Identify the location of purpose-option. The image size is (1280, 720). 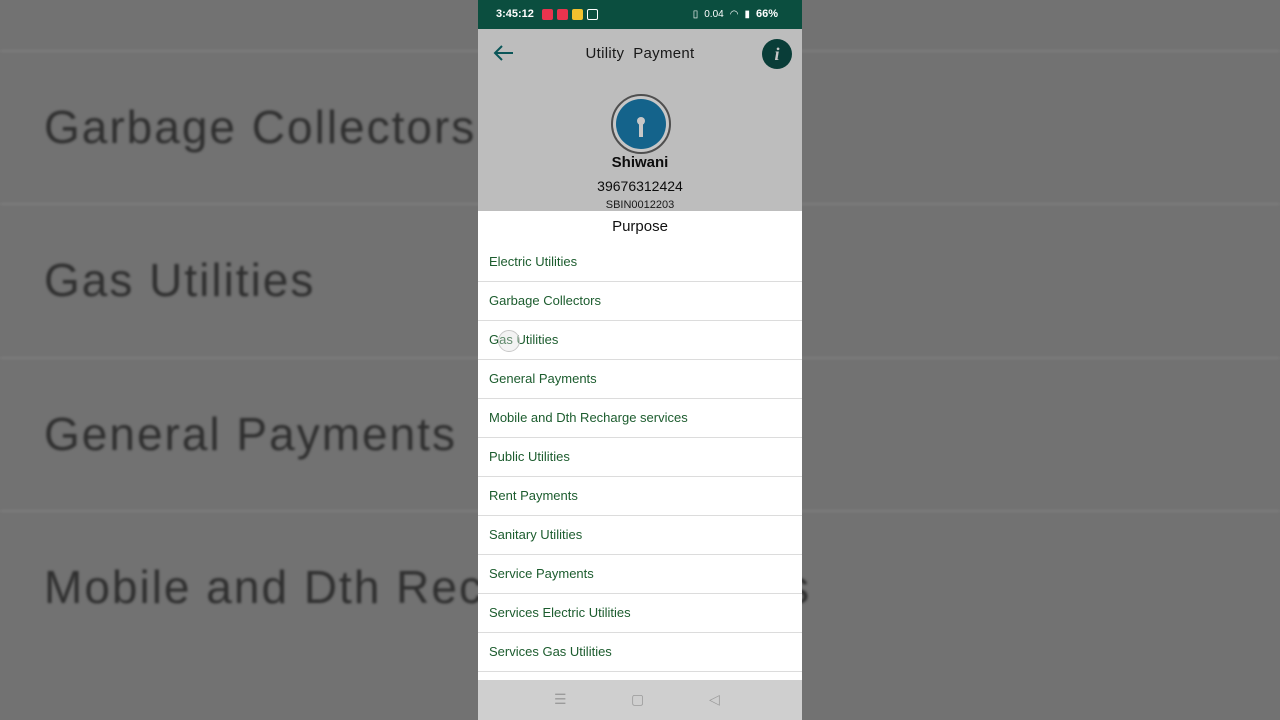
(640, 676).